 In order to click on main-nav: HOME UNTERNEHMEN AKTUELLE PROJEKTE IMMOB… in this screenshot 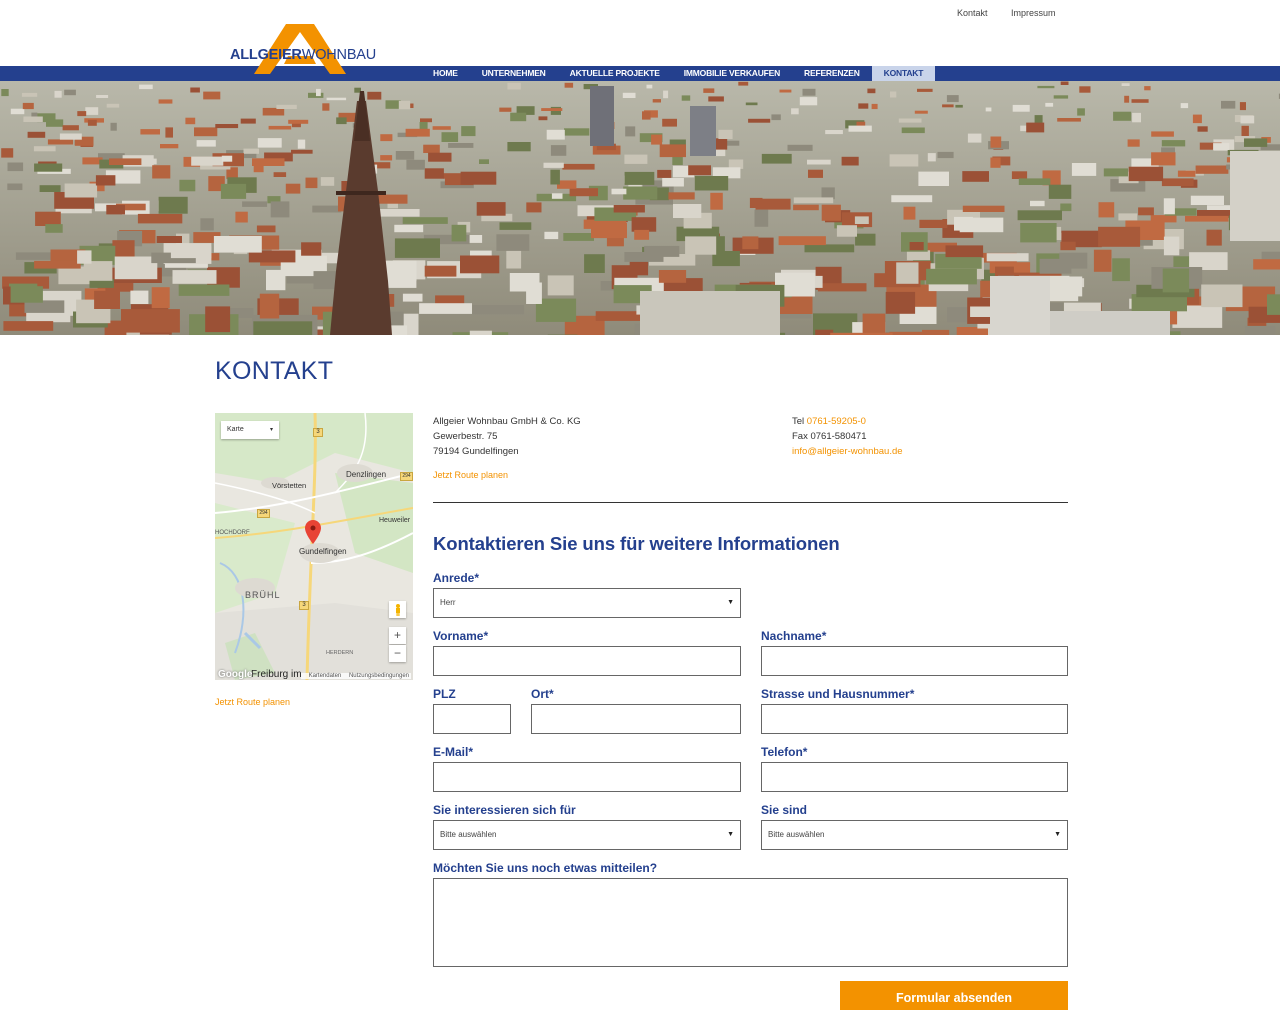, I will do `click(678, 73)`.